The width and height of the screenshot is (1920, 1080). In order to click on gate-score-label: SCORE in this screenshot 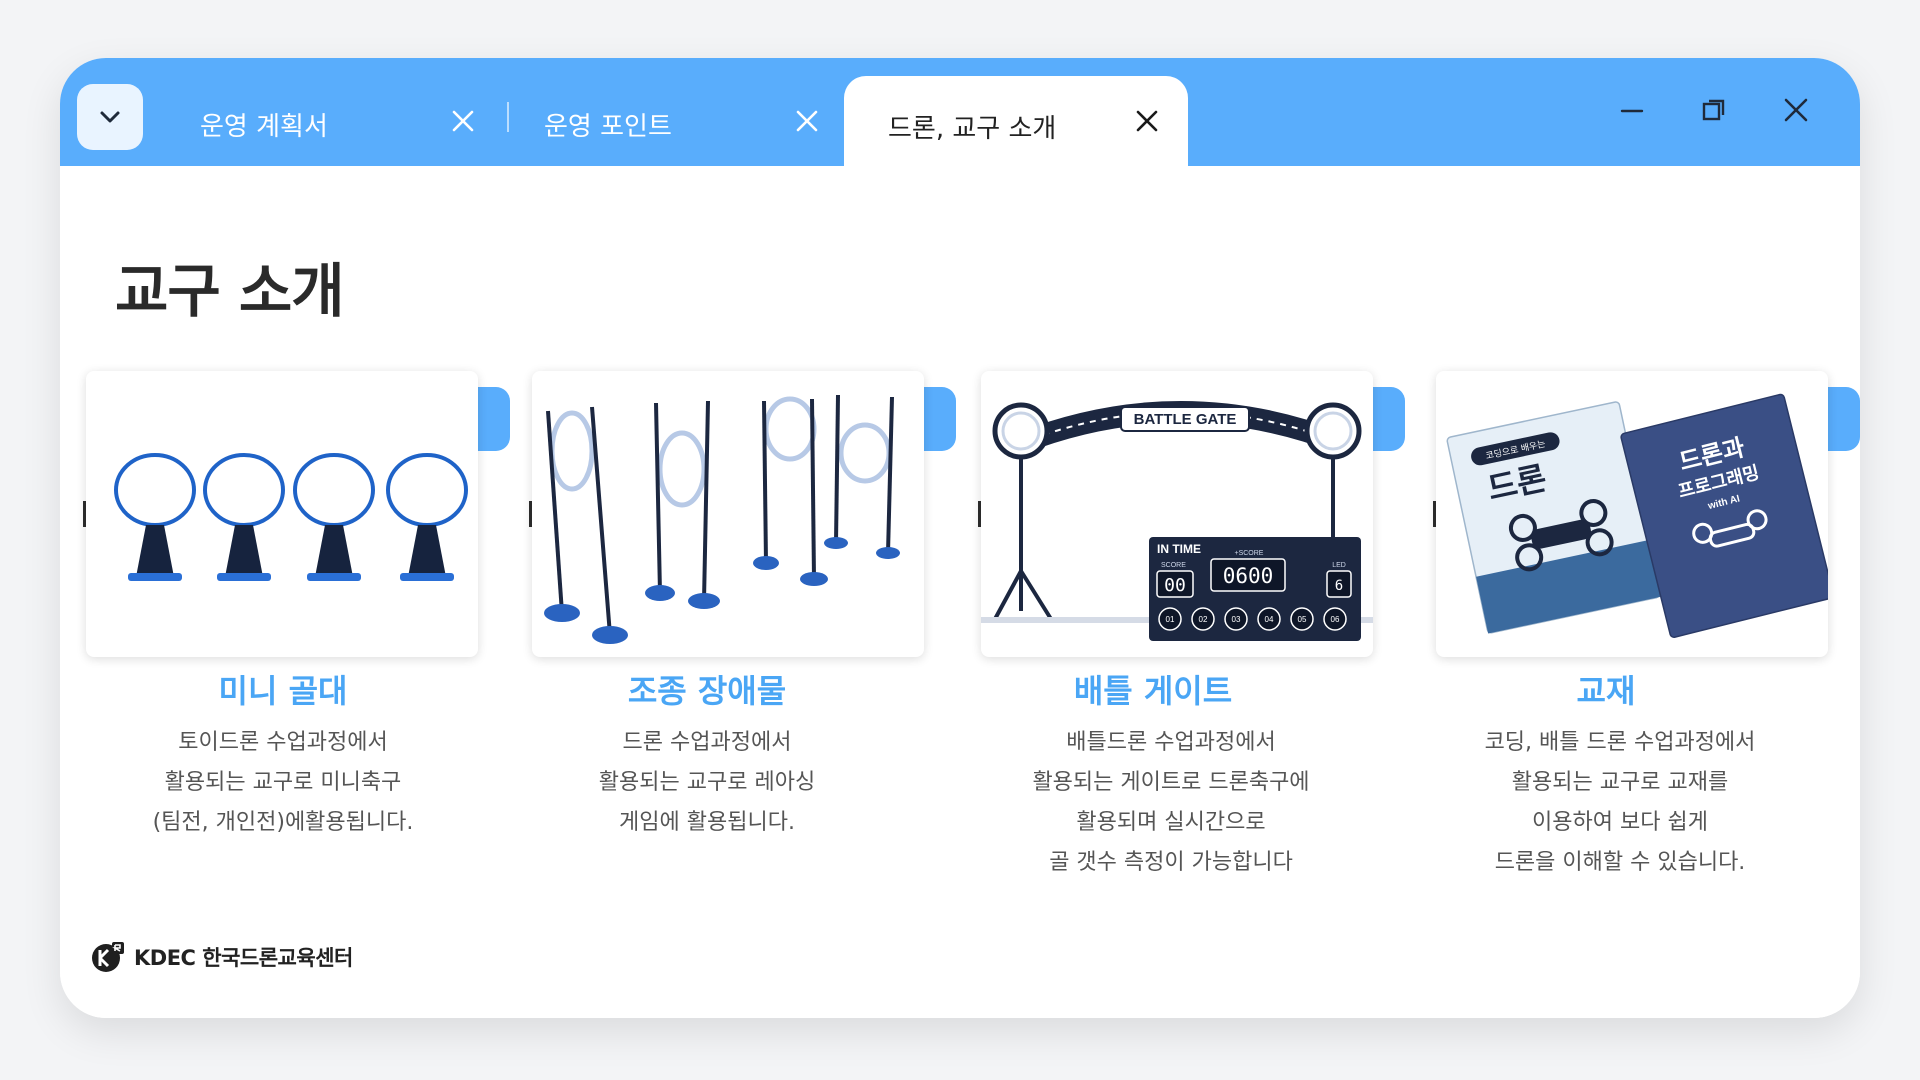, I will do `click(1173, 565)`.